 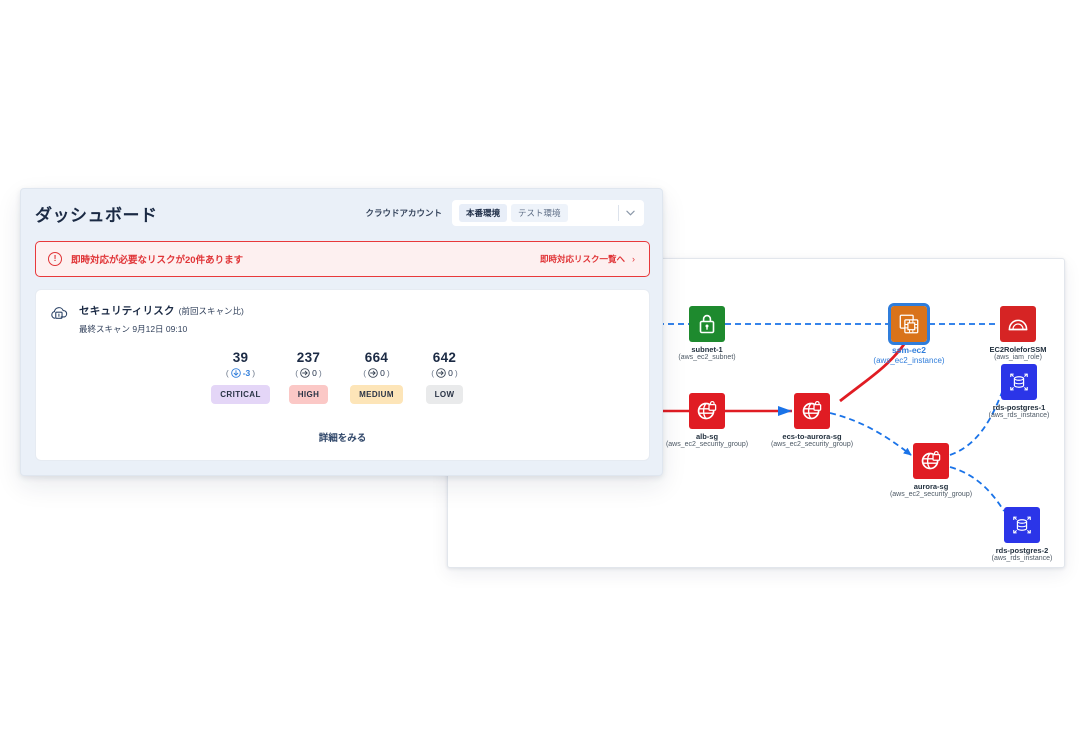 I want to click on graph-node-label: subnet-1 (aws_ec2_subnet), so click(x=707, y=353).